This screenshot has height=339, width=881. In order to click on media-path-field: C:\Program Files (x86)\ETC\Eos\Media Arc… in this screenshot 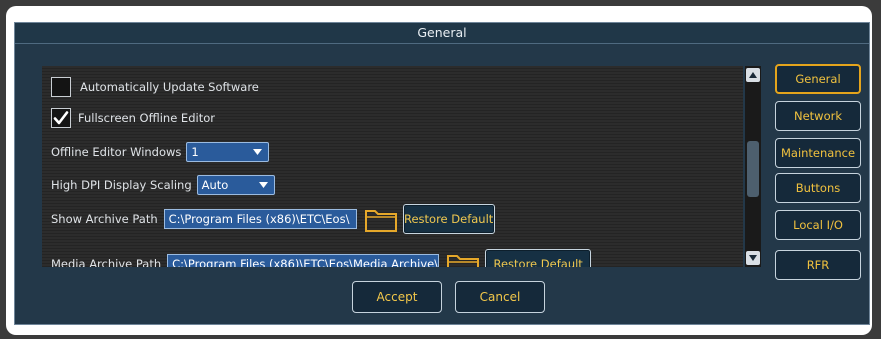, I will do `click(303, 260)`.